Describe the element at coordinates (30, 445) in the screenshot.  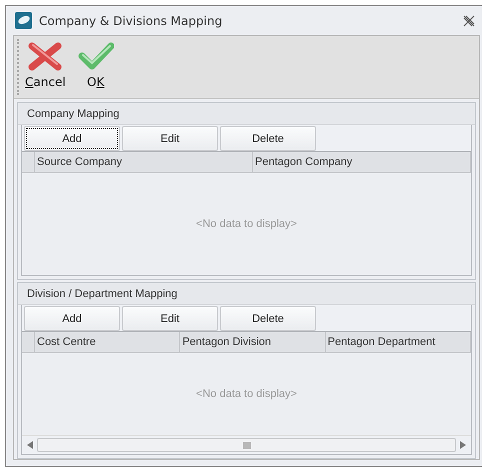
I see `left-arrow-icon` at that location.